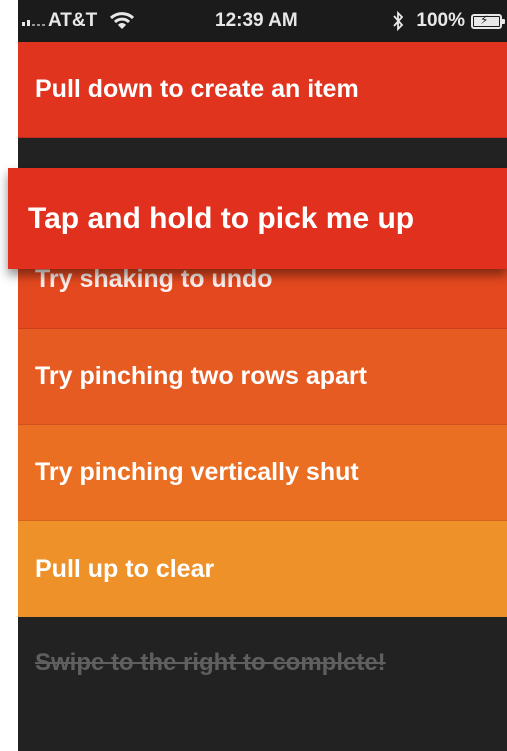  Describe the element at coordinates (262, 569) in the screenshot. I see `list-item: Pull up to clear` at that location.